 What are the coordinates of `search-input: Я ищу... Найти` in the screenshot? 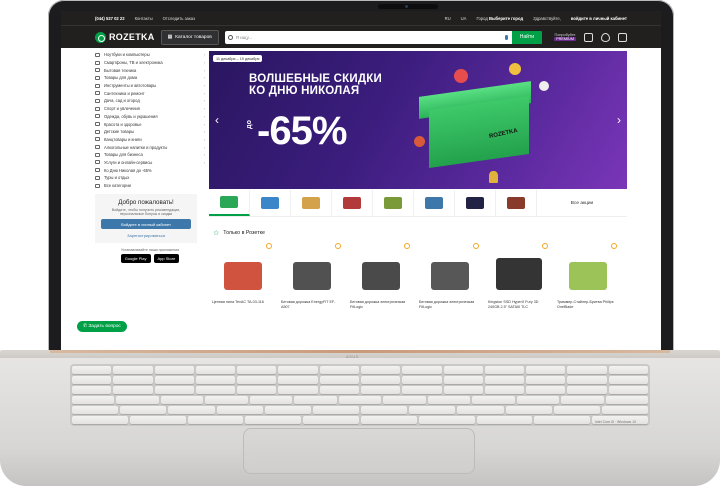 It's located at (383, 37).